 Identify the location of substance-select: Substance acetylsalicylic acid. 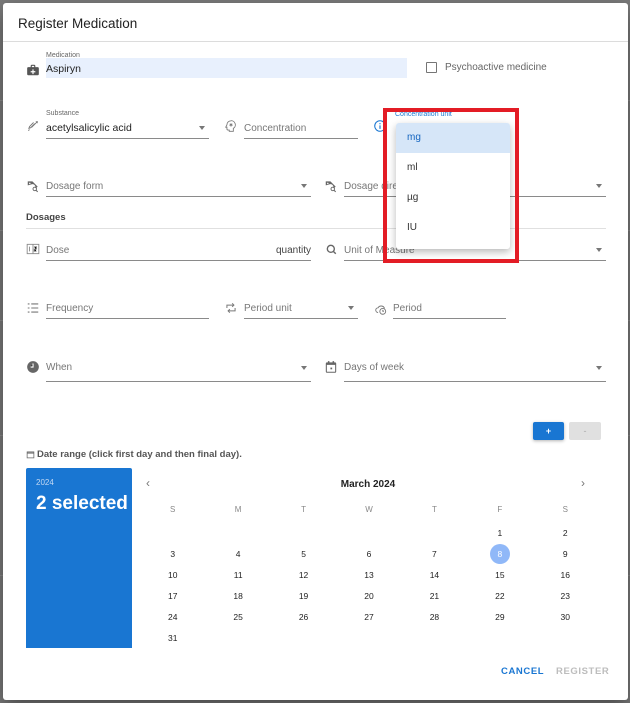
(127, 124).